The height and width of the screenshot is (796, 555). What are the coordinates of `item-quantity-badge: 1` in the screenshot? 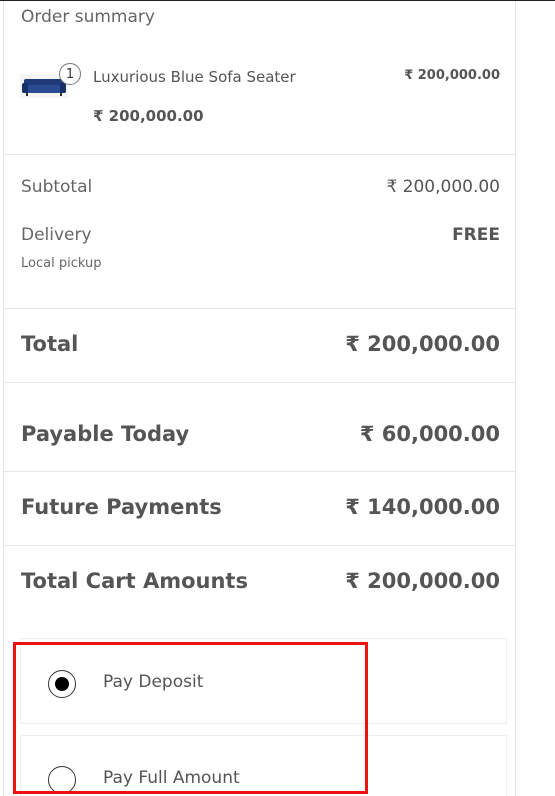 It's located at (70, 74).